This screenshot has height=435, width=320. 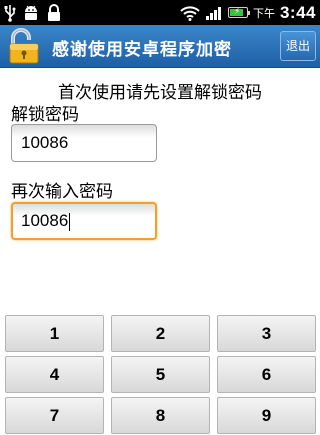 I want to click on key-5: 5, so click(x=160, y=374).